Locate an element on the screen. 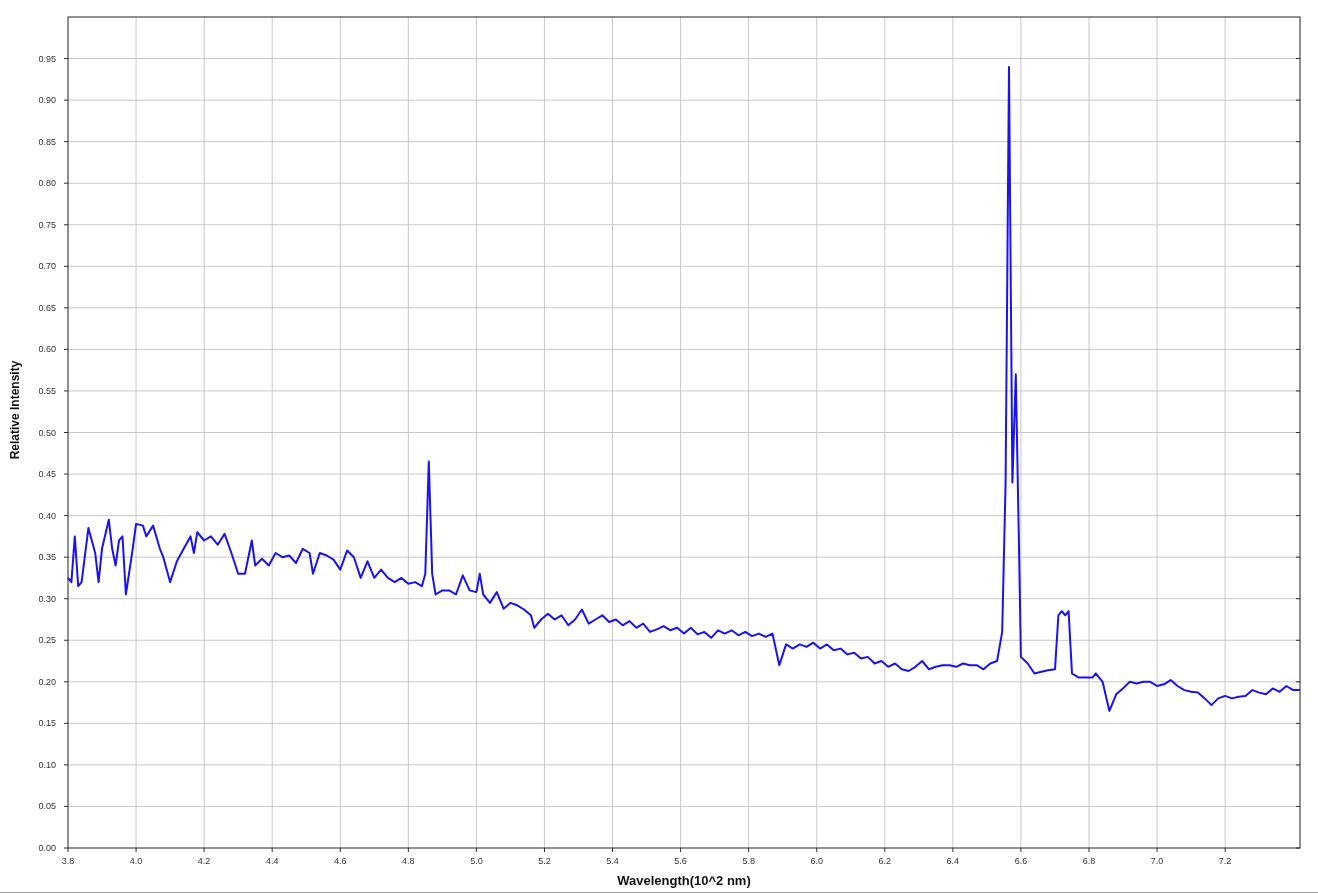 The image size is (1318, 893). tick-label: 4.2 is located at coordinates (204, 861).